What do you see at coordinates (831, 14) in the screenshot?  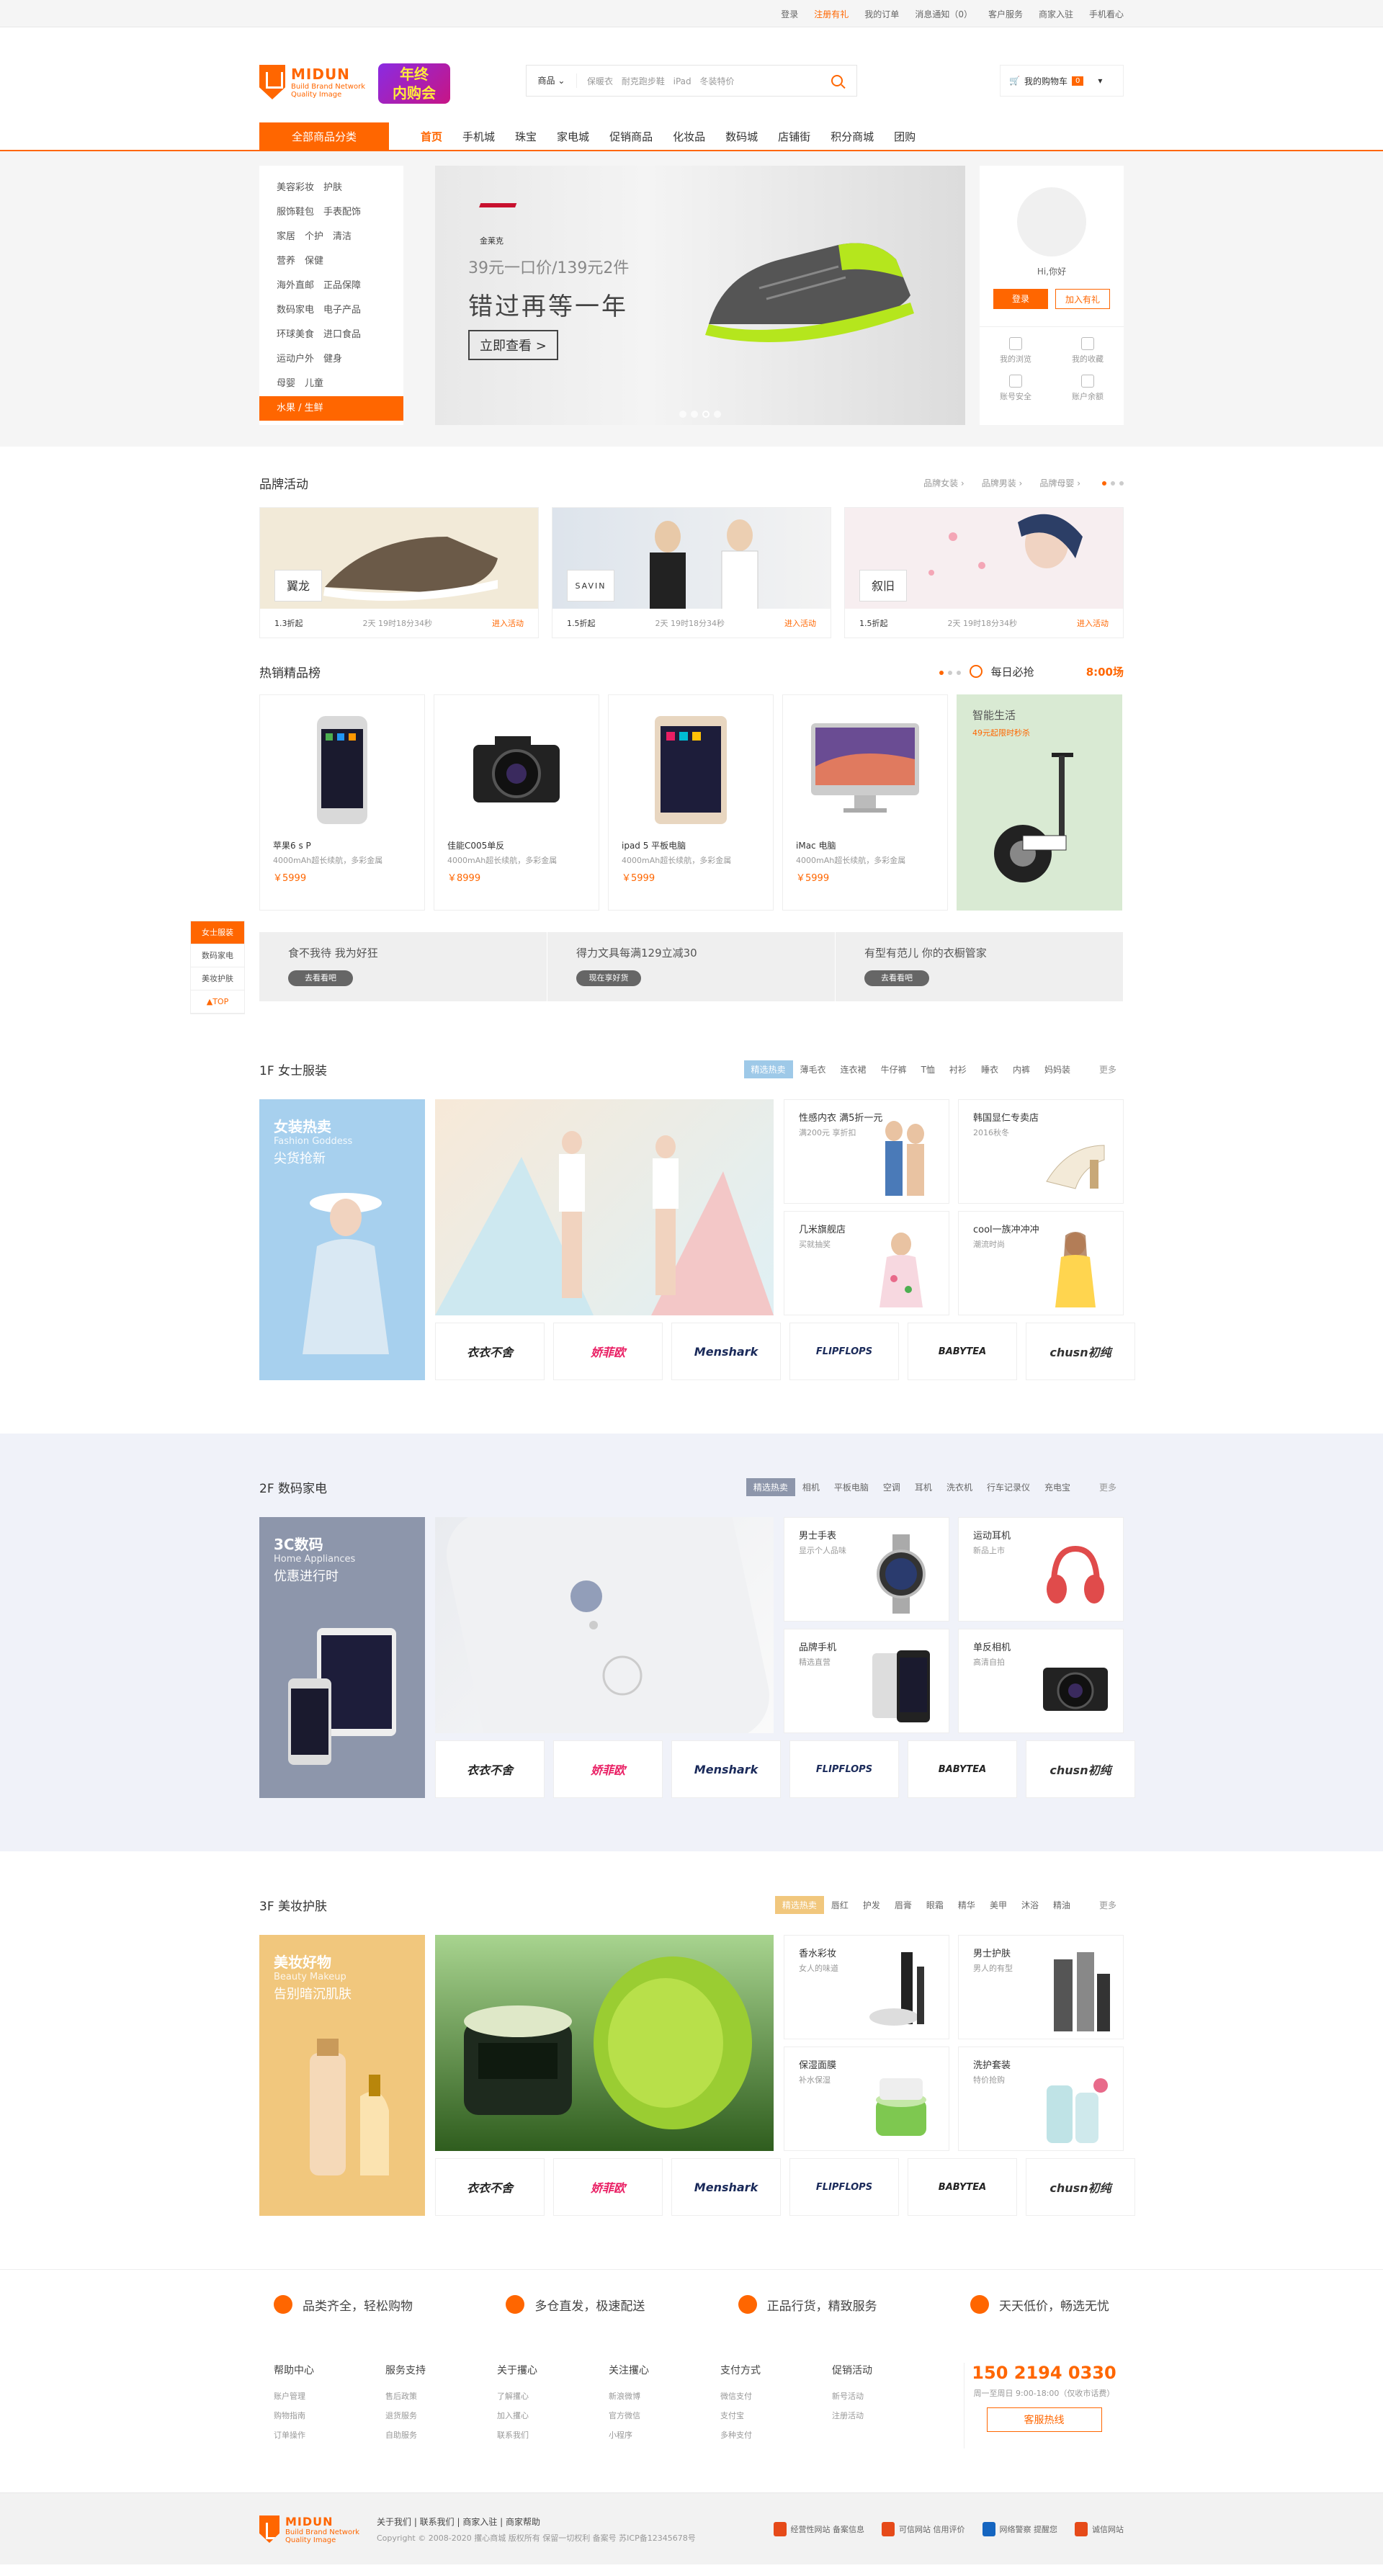 I see `register-link: 注册有礼` at bounding box center [831, 14].